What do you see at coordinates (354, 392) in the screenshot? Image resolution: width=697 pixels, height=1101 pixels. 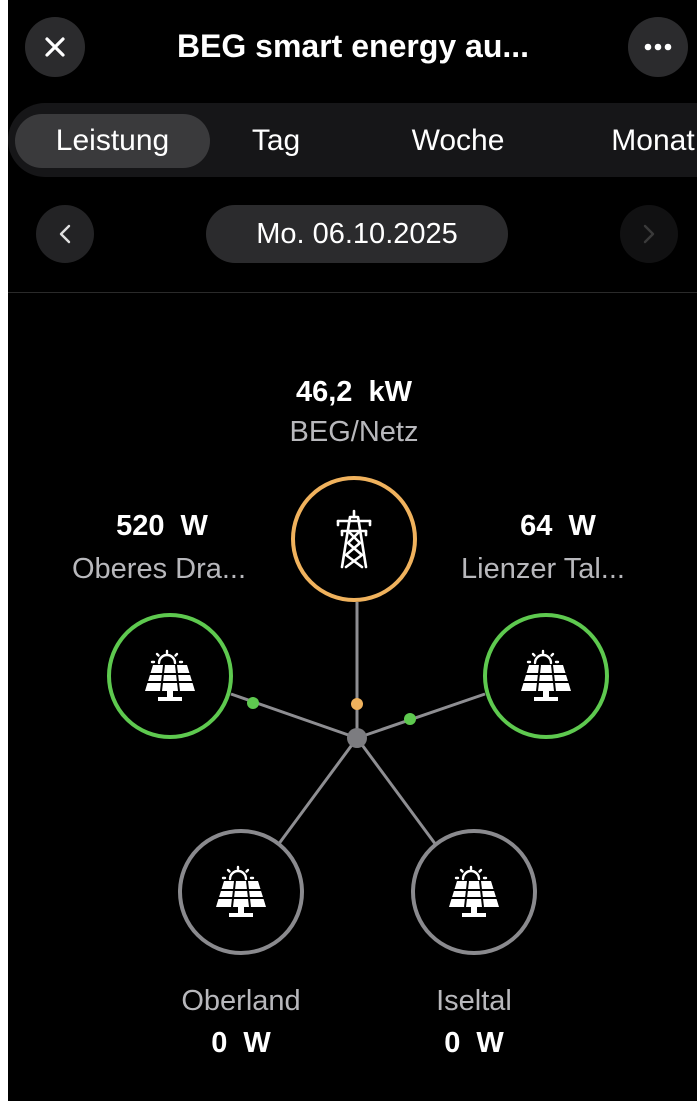 I see `grid-power-value: 46,2 kW` at bounding box center [354, 392].